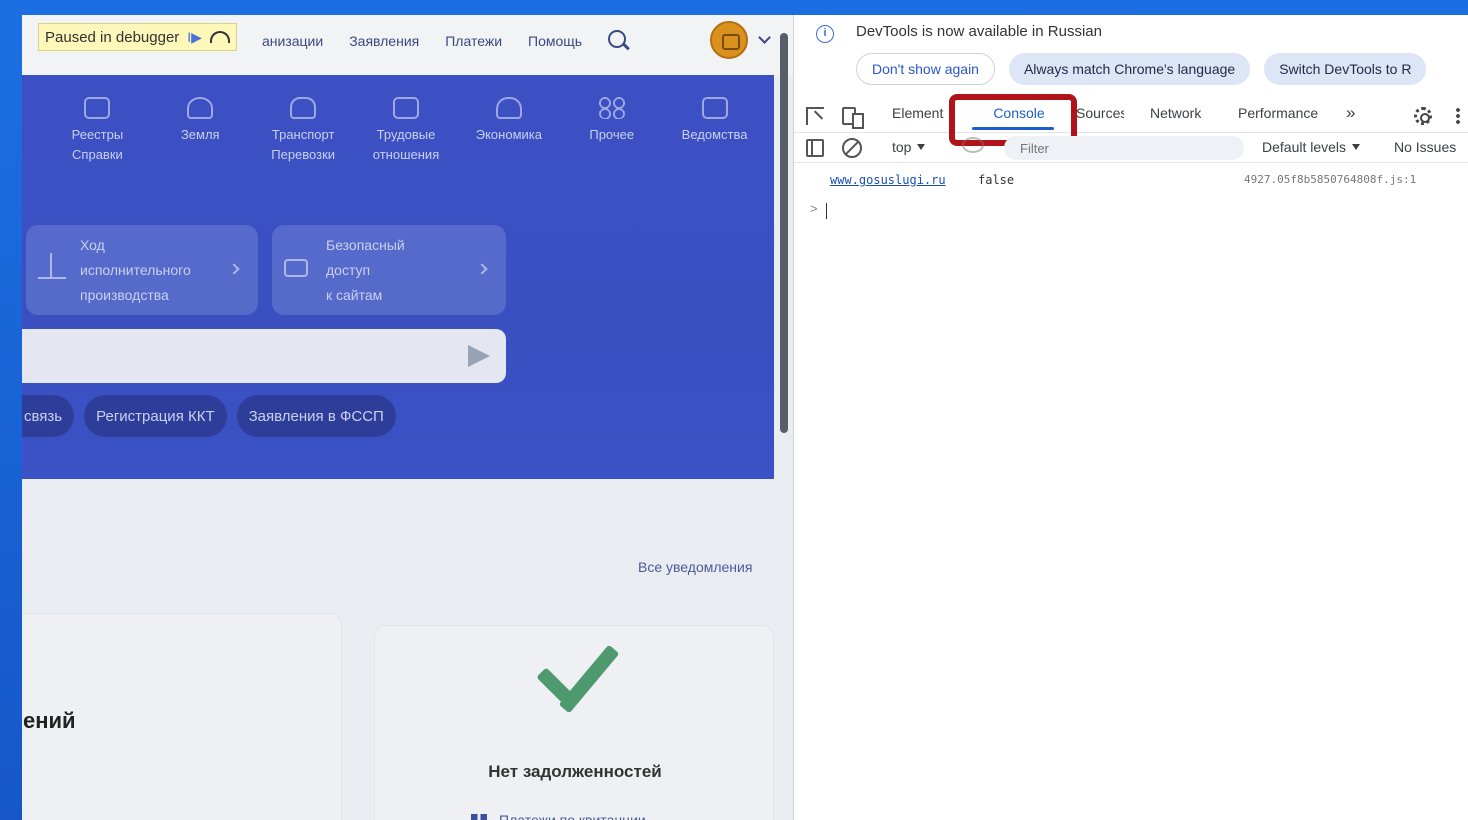 This screenshot has height=820, width=1468. I want to click on monitor-icon, so click(296, 268).